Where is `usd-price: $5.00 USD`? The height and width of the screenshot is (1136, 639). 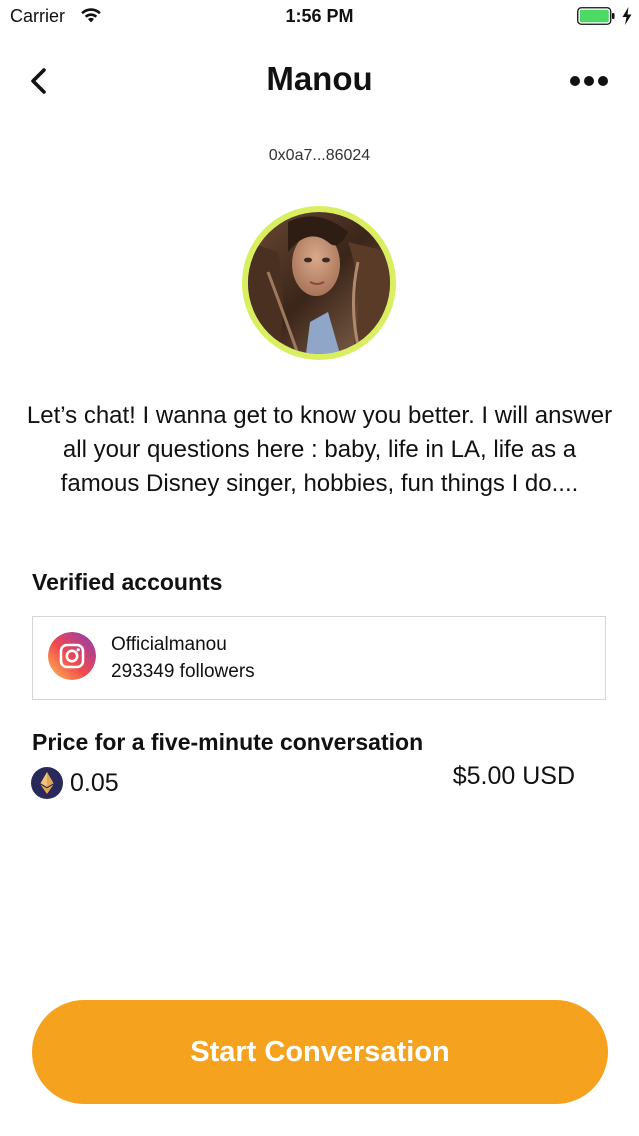 usd-price: $5.00 USD is located at coordinates (513, 776).